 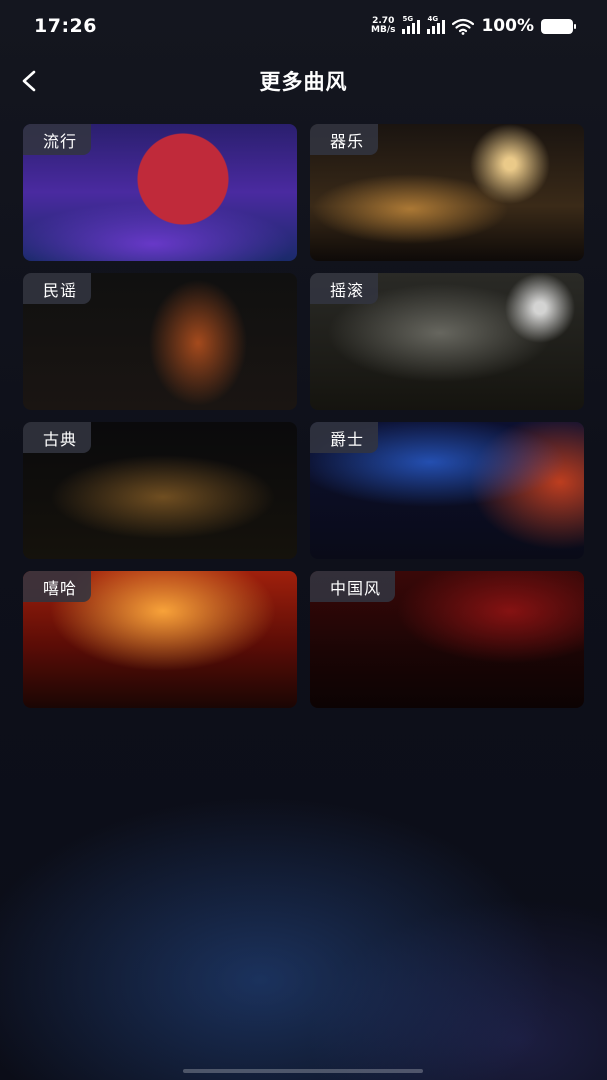 I want to click on page-title: 更多曲风, so click(x=303, y=82).